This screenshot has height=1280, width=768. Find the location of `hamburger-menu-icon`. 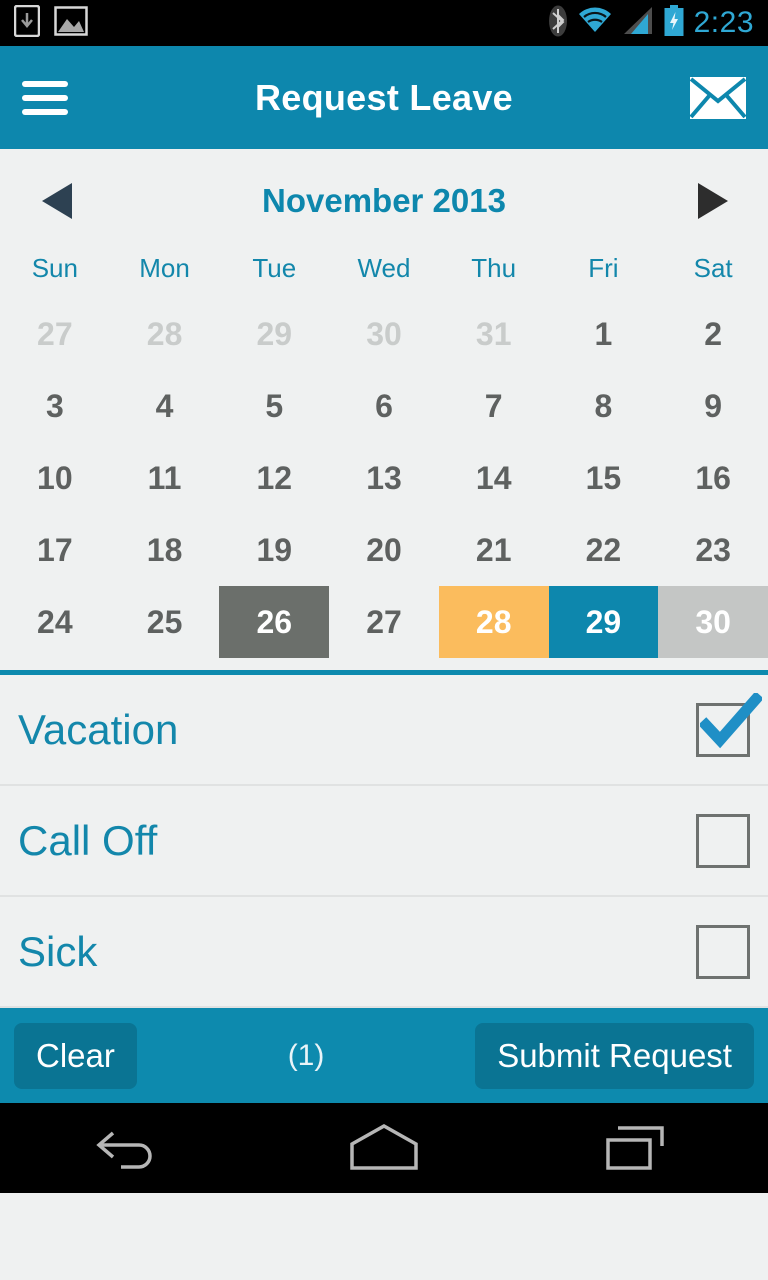

hamburger-menu-icon is located at coordinates (45, 97).